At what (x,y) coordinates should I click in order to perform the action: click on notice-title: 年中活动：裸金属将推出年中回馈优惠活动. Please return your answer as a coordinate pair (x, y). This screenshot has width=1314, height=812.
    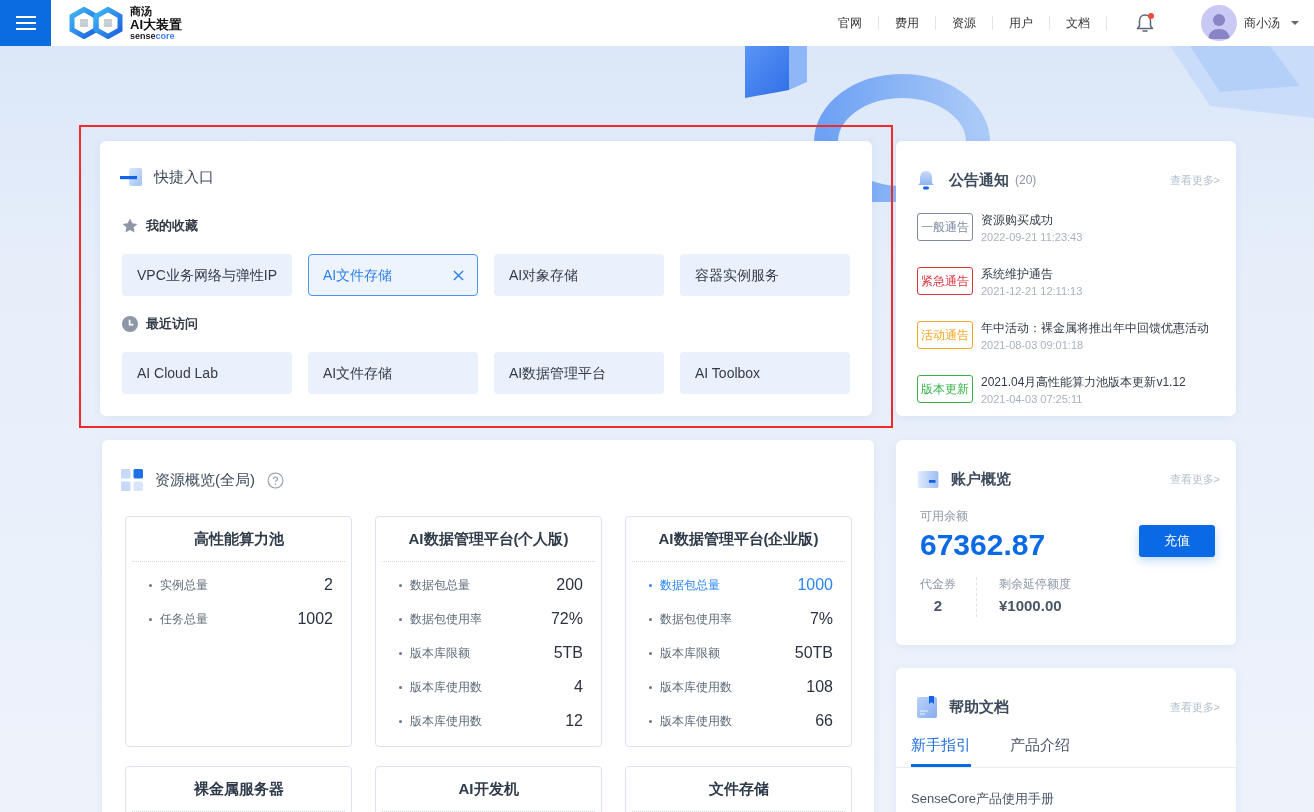
    Looking at the image, I should click on (1095, 328).